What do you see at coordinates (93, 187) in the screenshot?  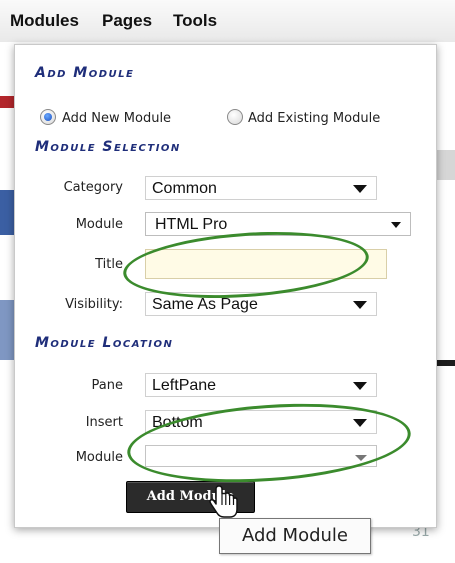 I see `category-label: Category` at bounding box center [93, 187].